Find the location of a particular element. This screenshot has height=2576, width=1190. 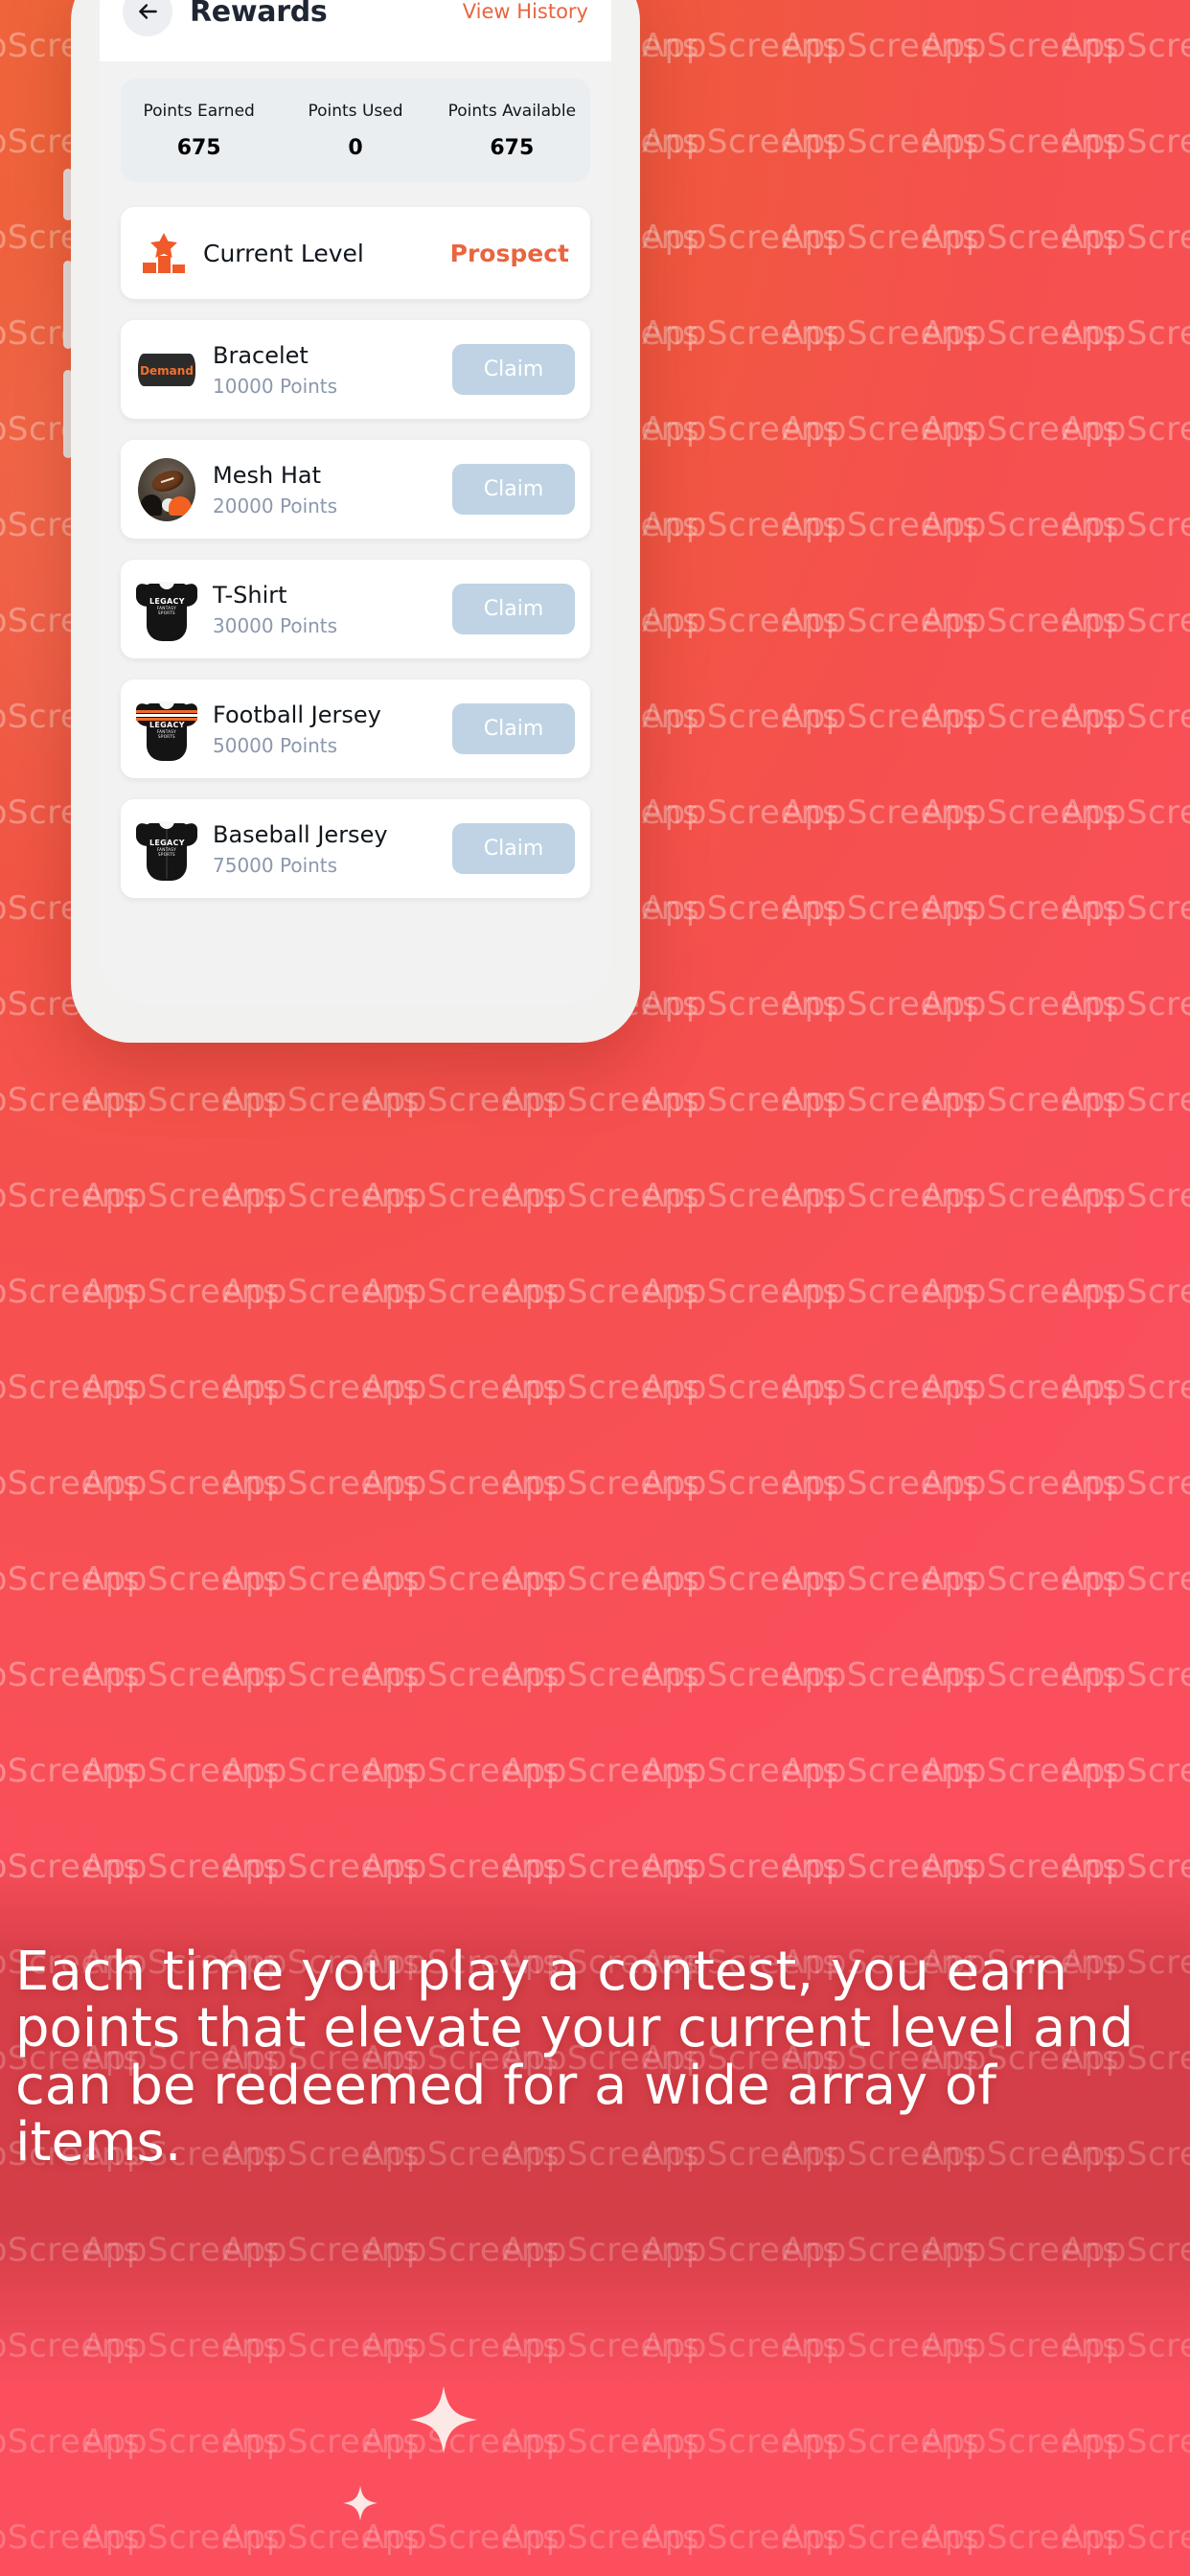

bracelet-thumbnail: Demand is located at coordinates (167, 369).